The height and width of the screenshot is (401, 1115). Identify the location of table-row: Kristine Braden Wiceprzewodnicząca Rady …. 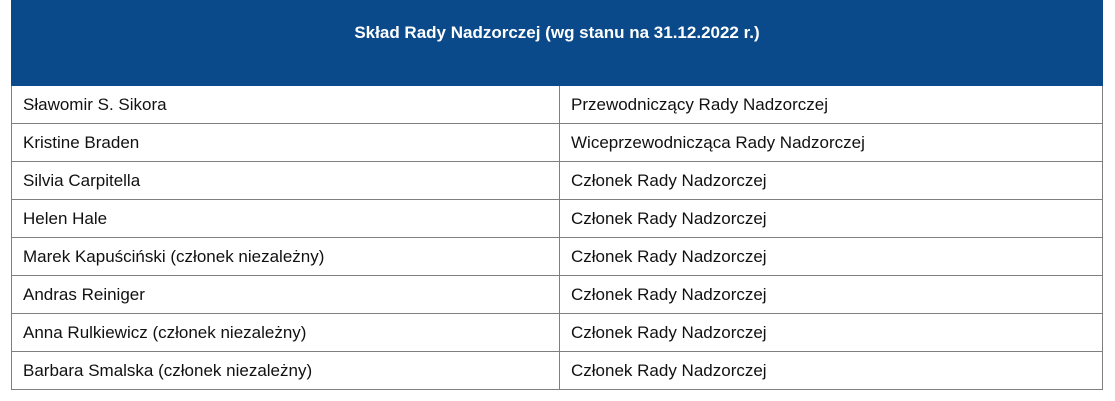
(557, 142).